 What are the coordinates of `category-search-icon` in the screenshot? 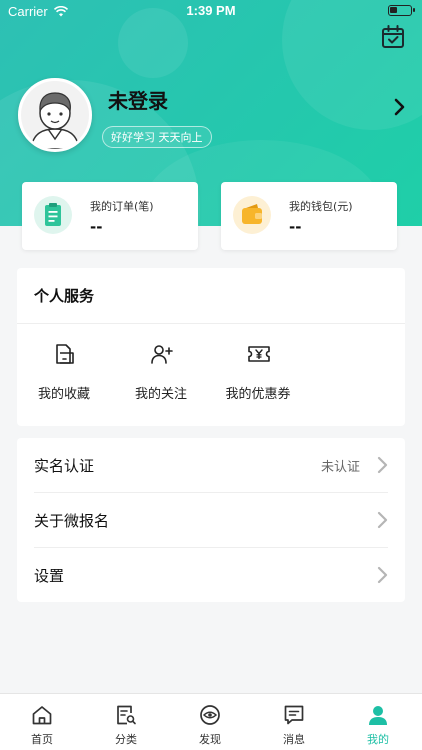 It's located at (126, 715).